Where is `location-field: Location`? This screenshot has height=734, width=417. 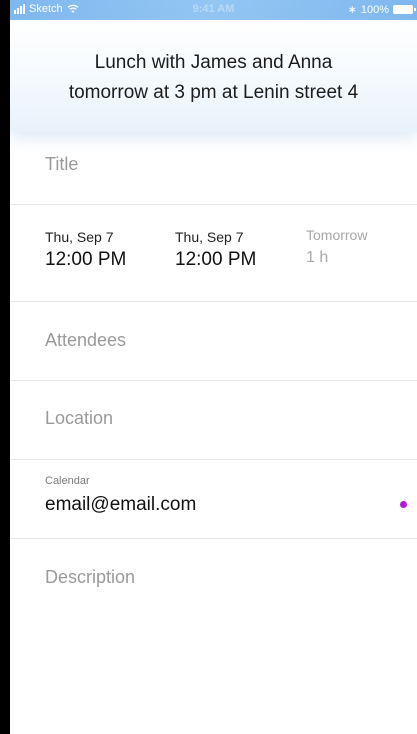 location-field: Location is located at coordinates (213, 420).